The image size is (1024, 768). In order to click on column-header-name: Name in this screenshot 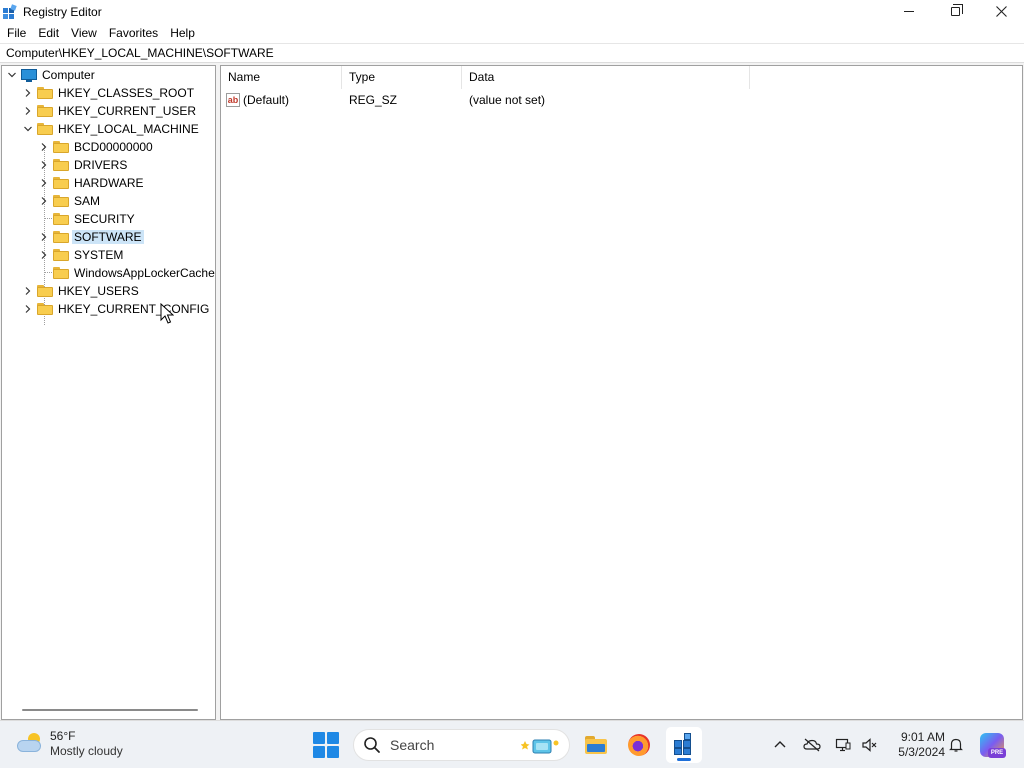, I will do `click(281, 77)`.